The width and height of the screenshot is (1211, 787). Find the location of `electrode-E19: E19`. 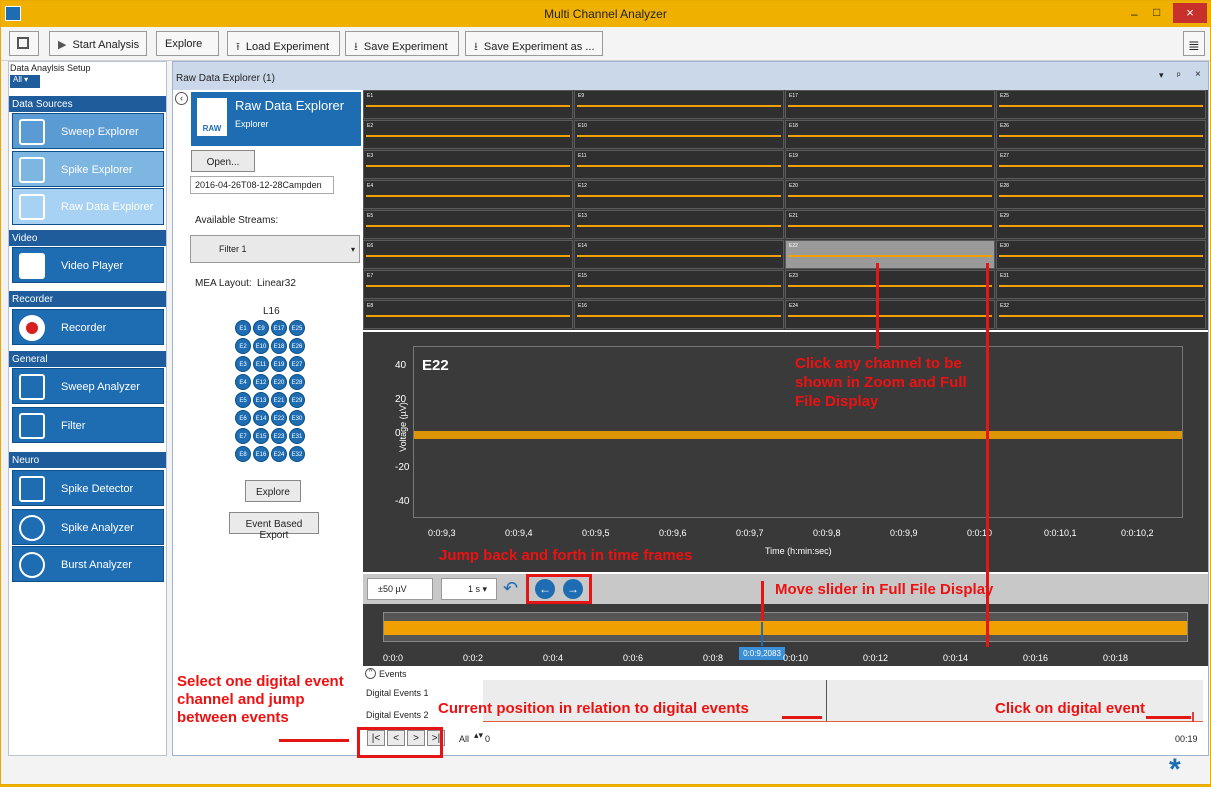

electrode-E19: E19 is located at coordinates (279, 364).